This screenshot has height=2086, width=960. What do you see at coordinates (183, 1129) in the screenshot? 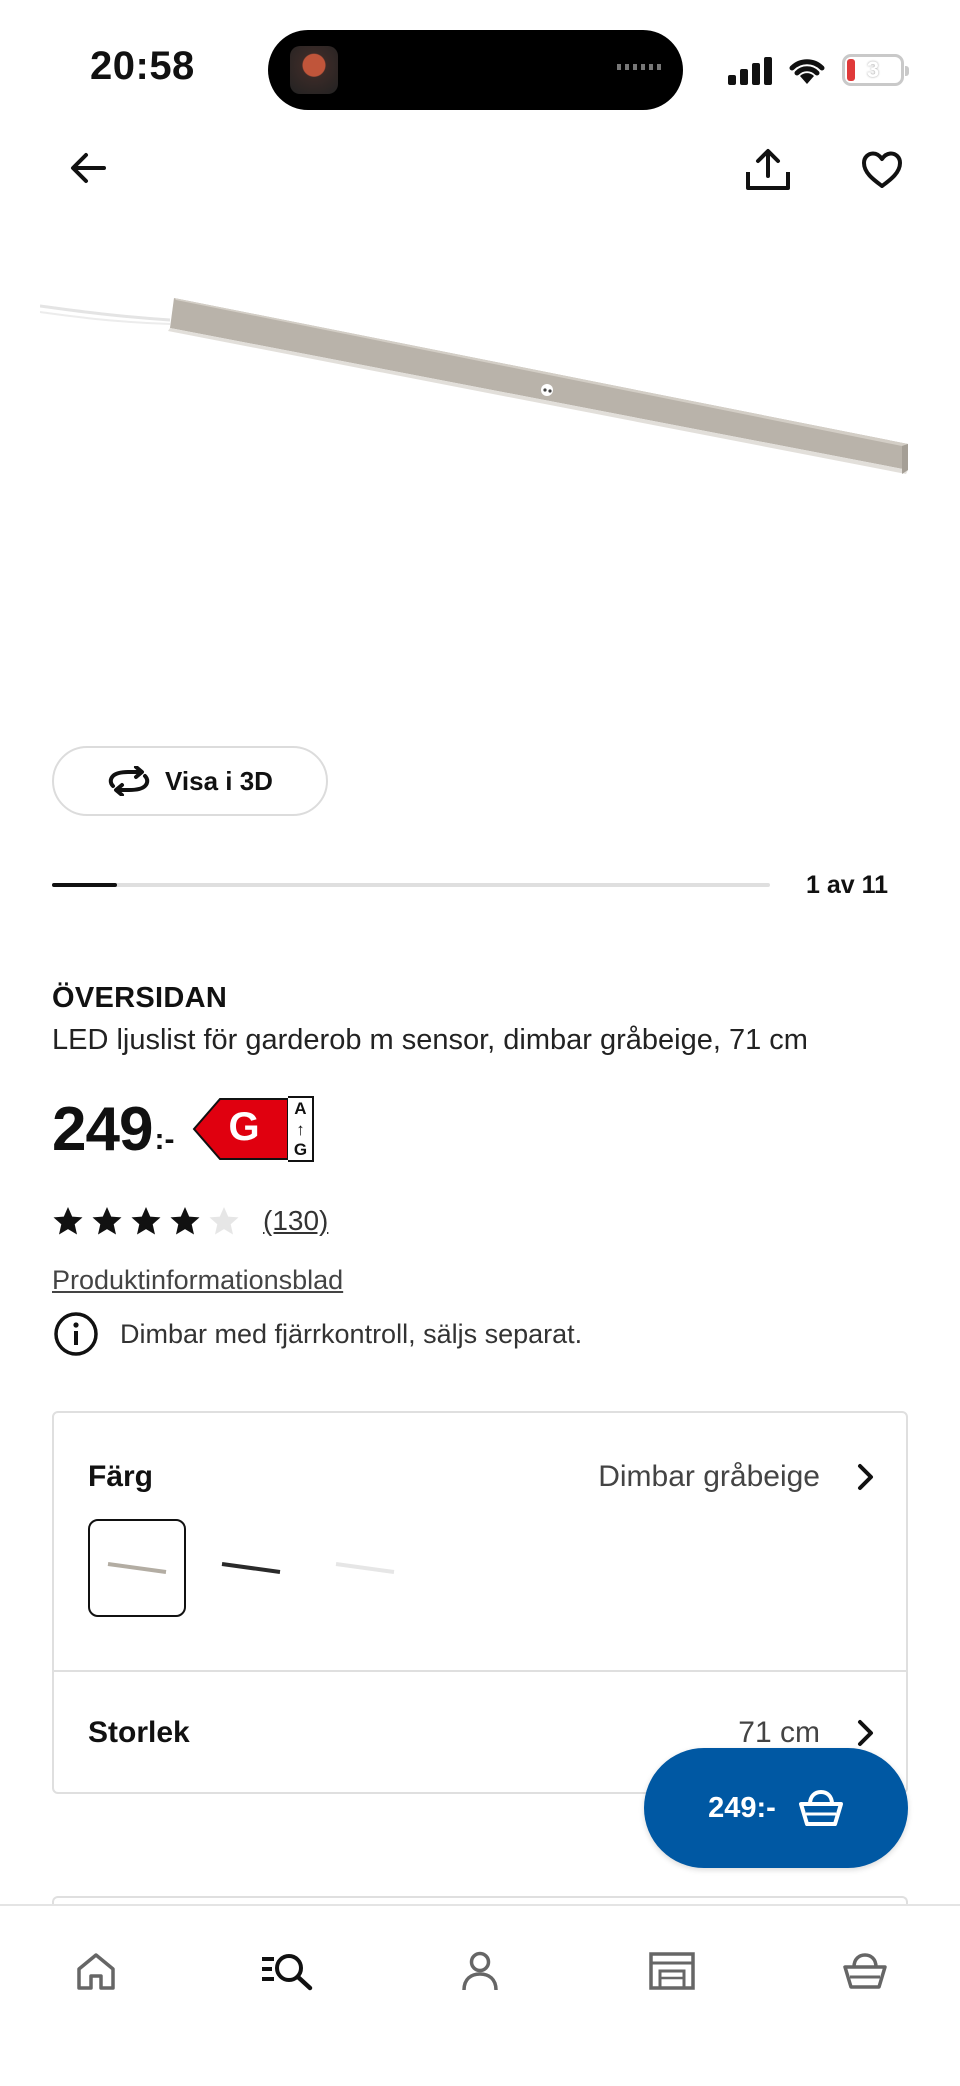
I see `price-row: 249 :- G A ↑ G` at bounding box center [183, 1129].